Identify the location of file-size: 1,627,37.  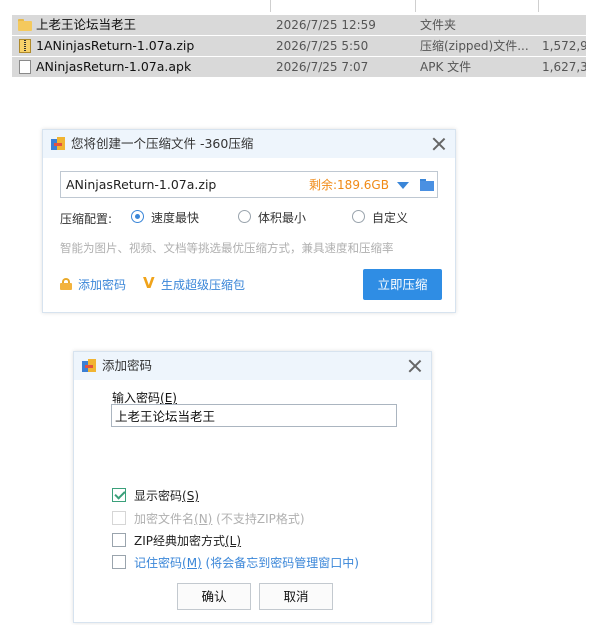
(564, 67).